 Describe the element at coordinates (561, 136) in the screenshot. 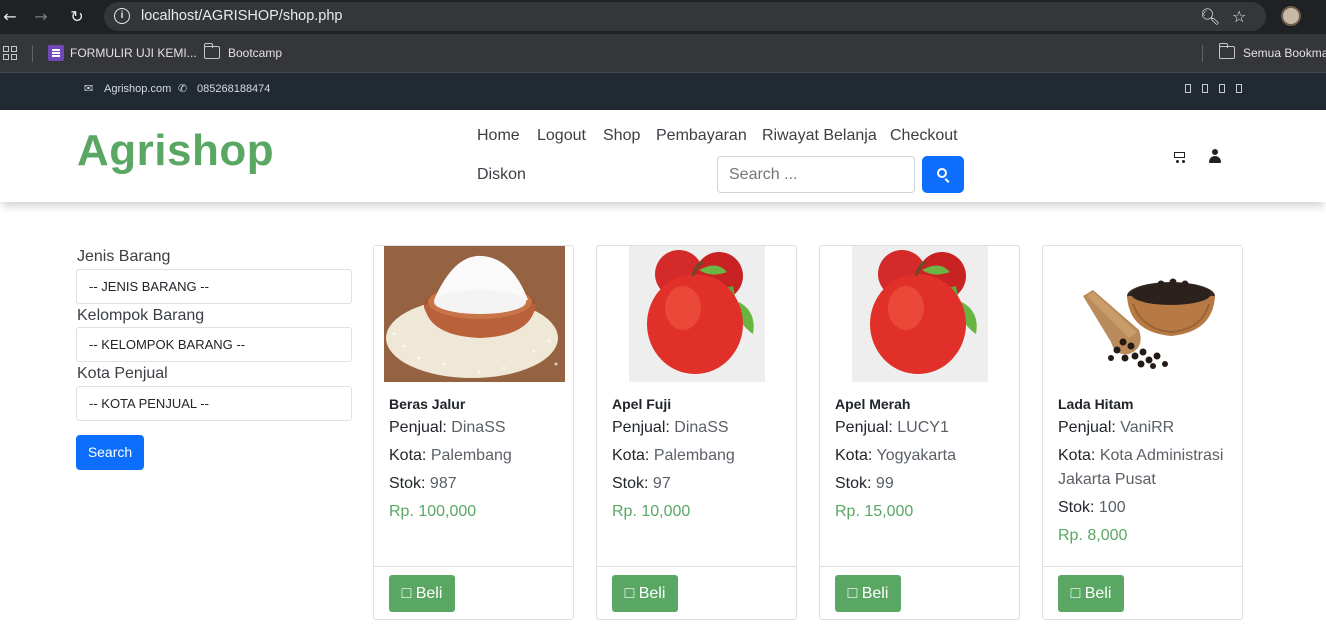

I see `nav-logout: Logout` at that location.